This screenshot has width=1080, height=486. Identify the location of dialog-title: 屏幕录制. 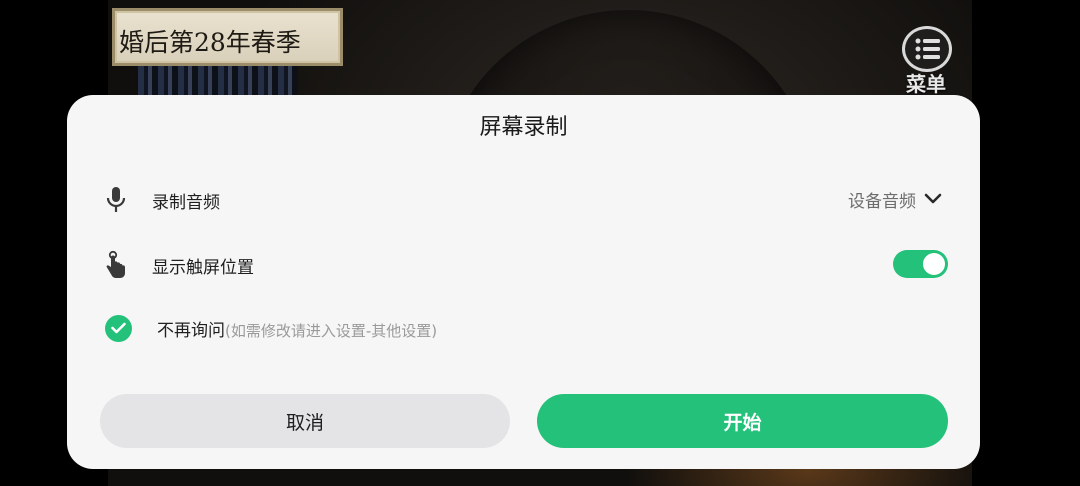
(523, 127).